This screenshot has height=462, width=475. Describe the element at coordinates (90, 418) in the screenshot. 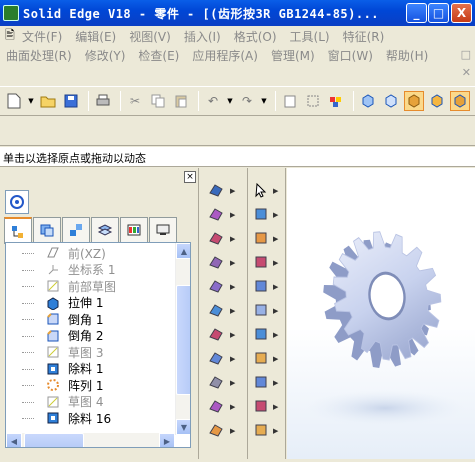

I see `tree-item: 除料 16` at that location.